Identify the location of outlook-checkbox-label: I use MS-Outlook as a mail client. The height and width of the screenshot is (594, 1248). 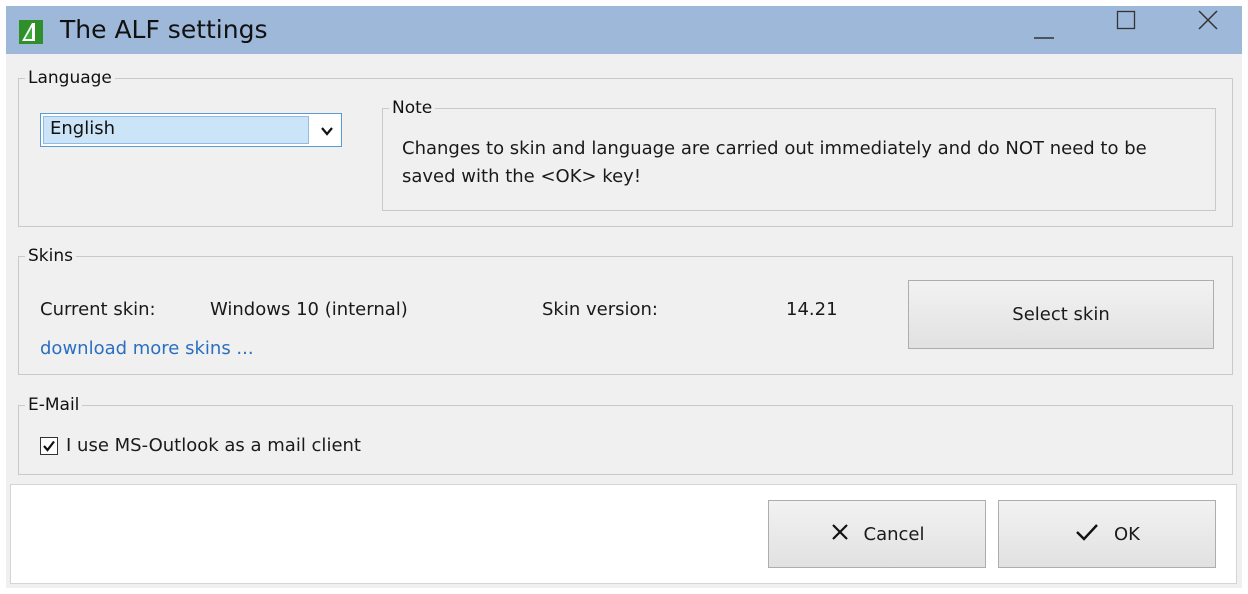
(213, 446).